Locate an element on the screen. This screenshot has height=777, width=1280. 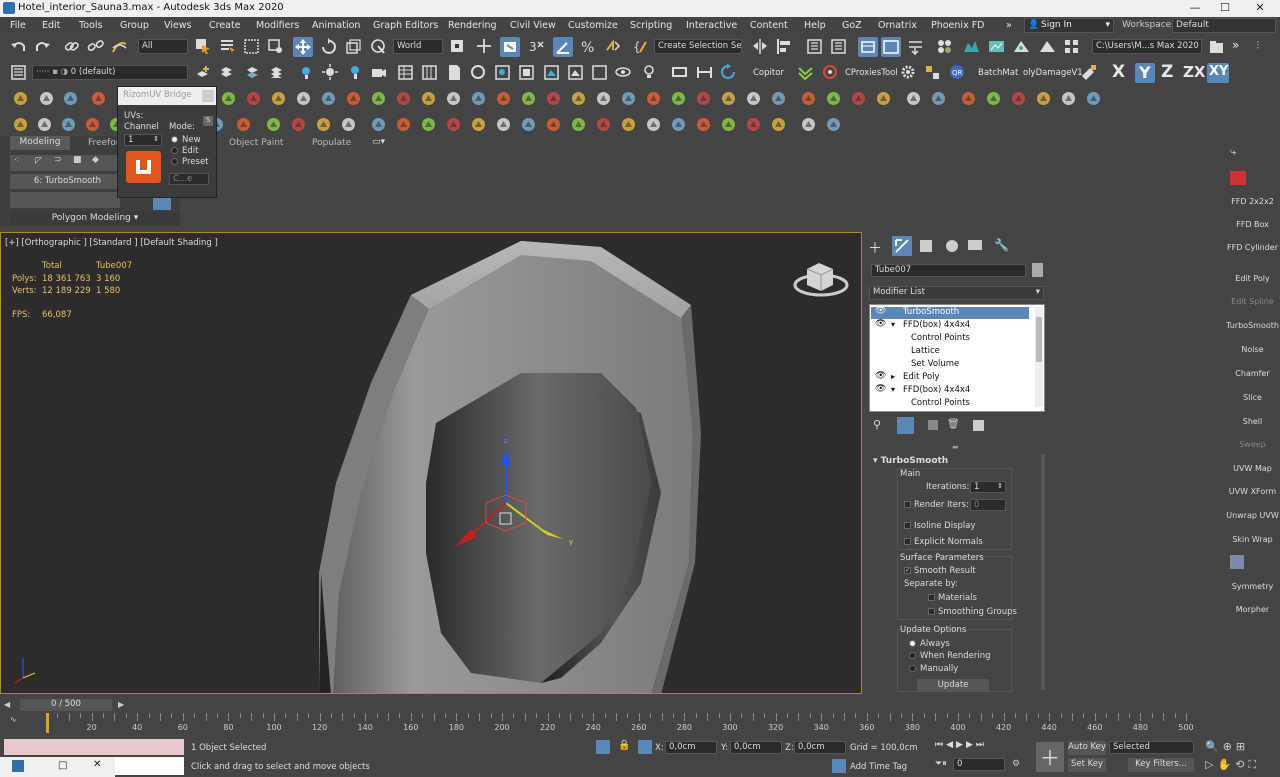
plugin-row2-tool-19-icon is located at coordinates (478, 124).